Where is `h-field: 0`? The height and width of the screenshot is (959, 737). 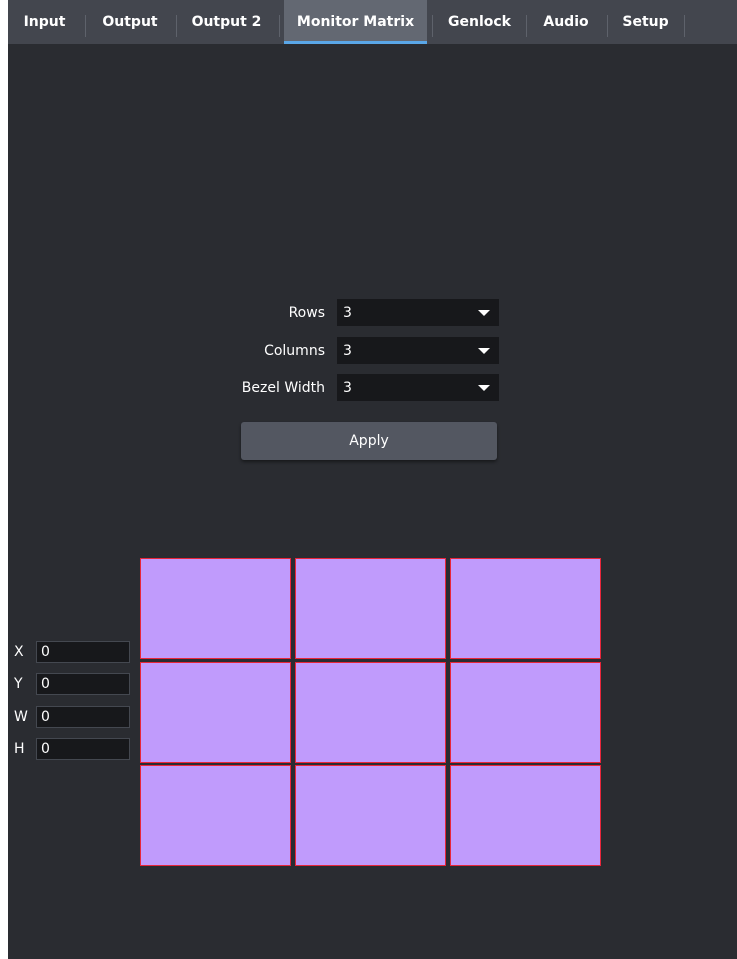 h-field: 0 is located at coordinates (83, 749).